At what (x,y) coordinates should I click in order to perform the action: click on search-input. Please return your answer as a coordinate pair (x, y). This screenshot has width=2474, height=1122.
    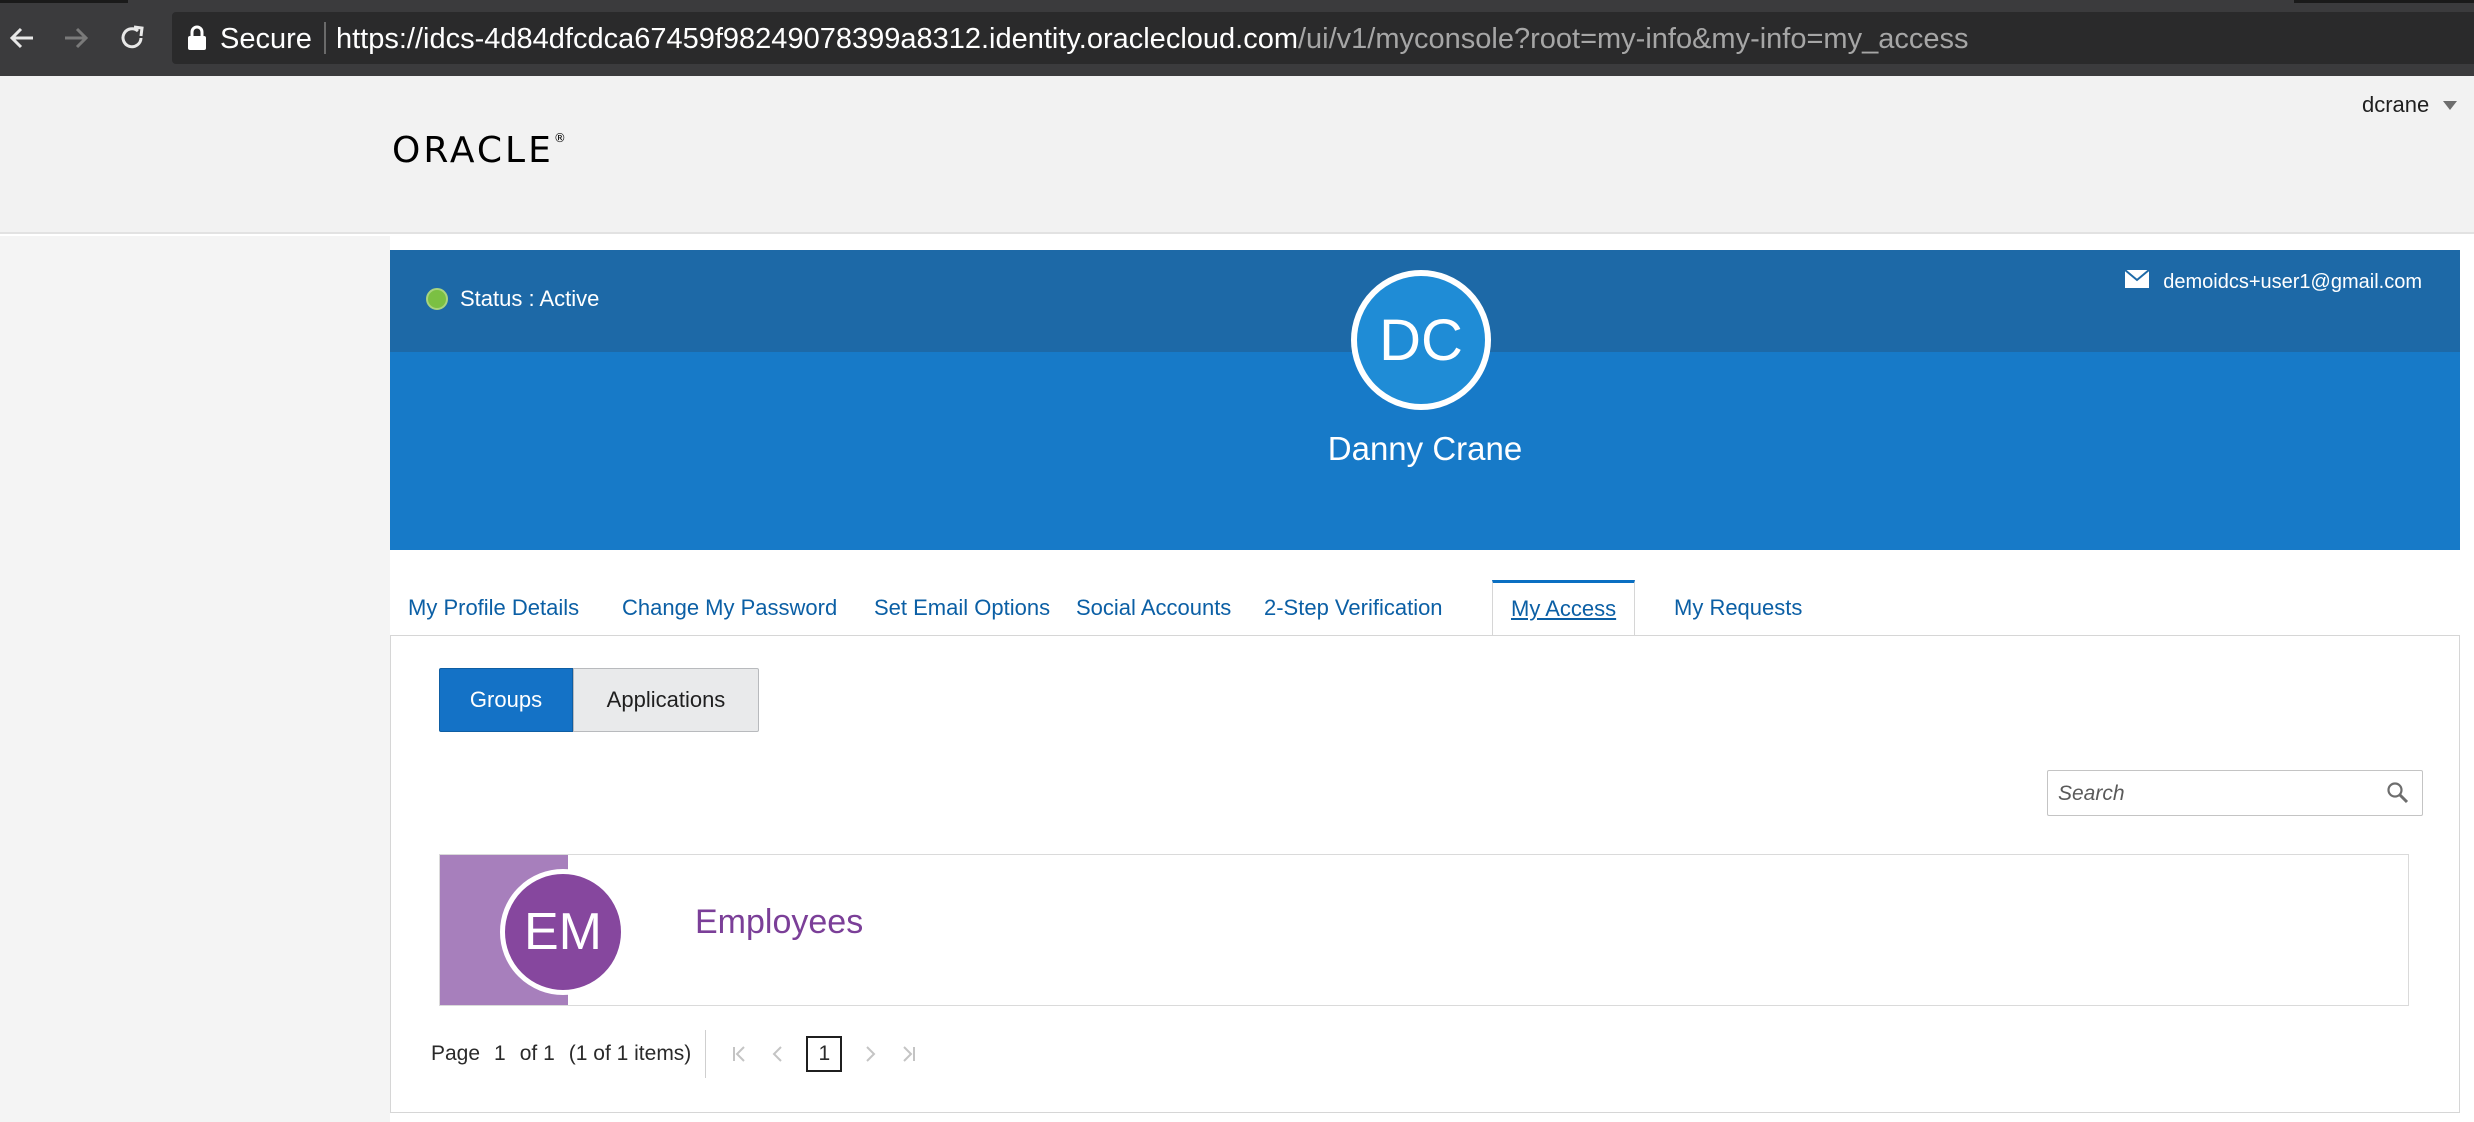
    Looking at the image, I should click on (2218, 794).